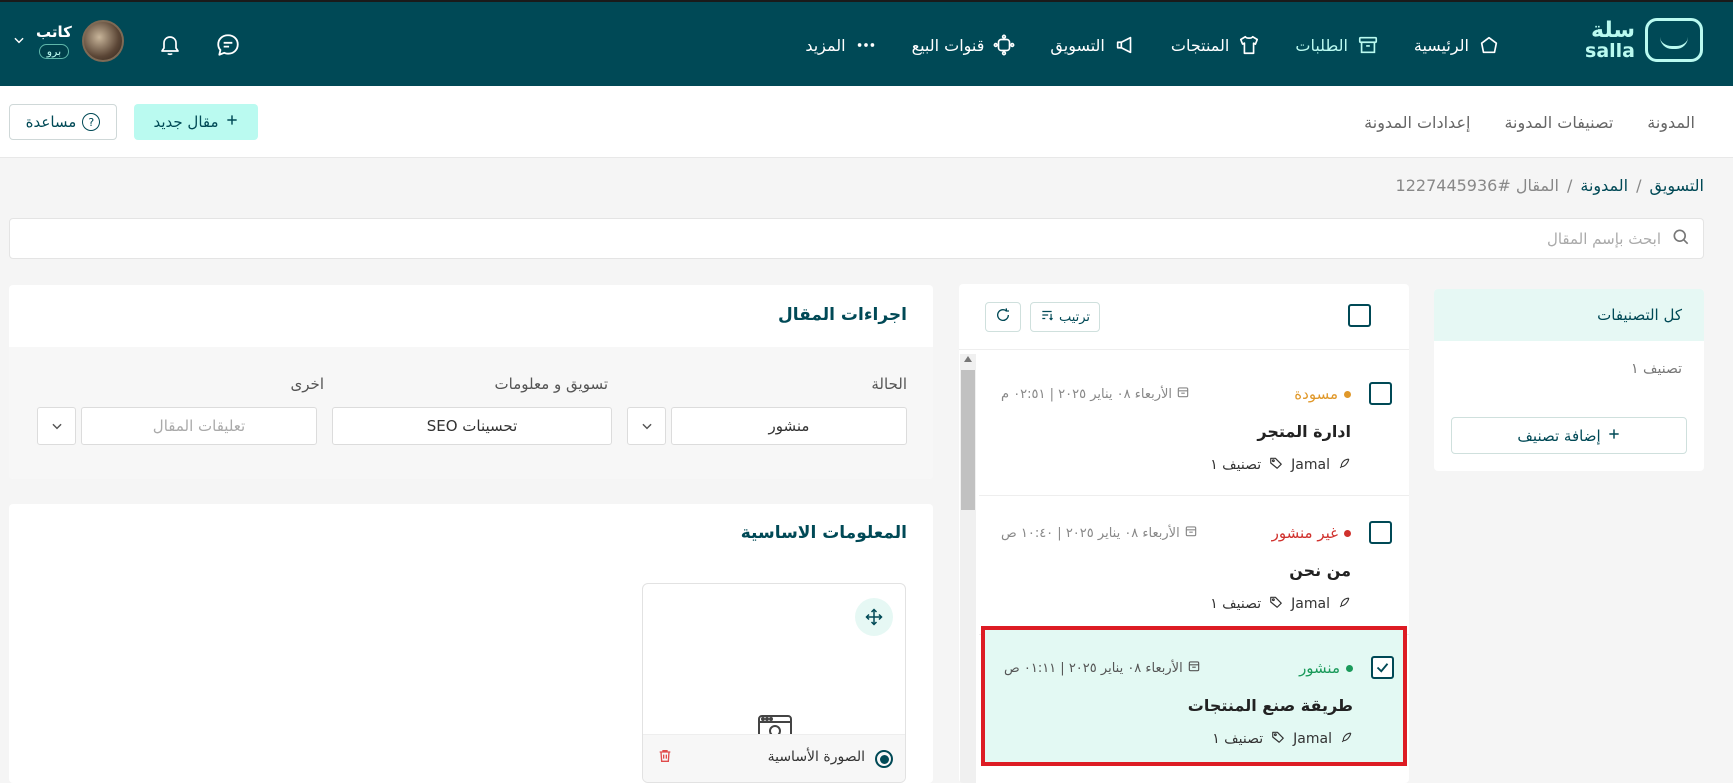 The width and height of the screenshot is (1733, 783). What do you see at coordinates (1489, 45) in the screenshot?
I see `home-icon` at bounding box center [1489, 45].